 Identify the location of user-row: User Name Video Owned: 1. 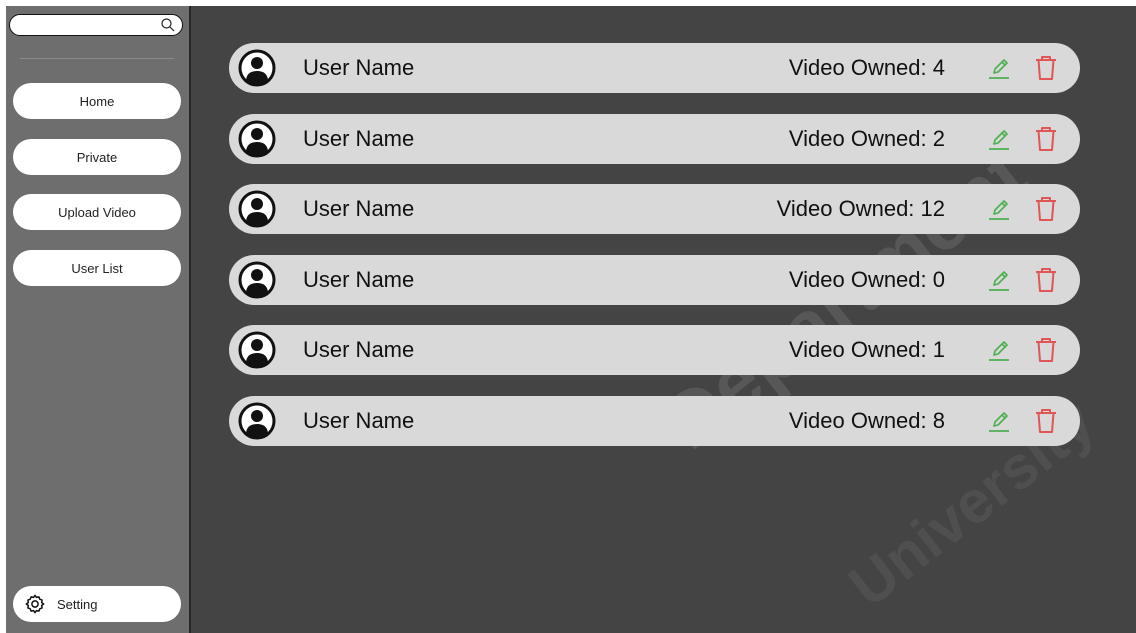
(654, 350).